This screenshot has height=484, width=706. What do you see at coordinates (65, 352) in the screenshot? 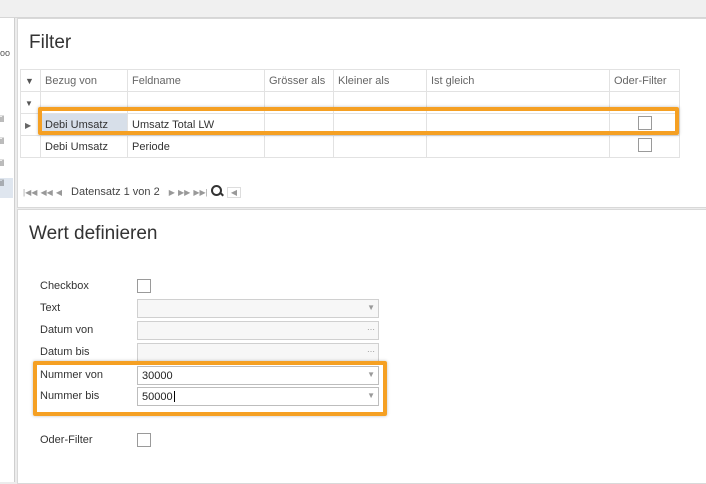
I see `datum-bis-label: Datum bis` at bounding box center [65, 352].